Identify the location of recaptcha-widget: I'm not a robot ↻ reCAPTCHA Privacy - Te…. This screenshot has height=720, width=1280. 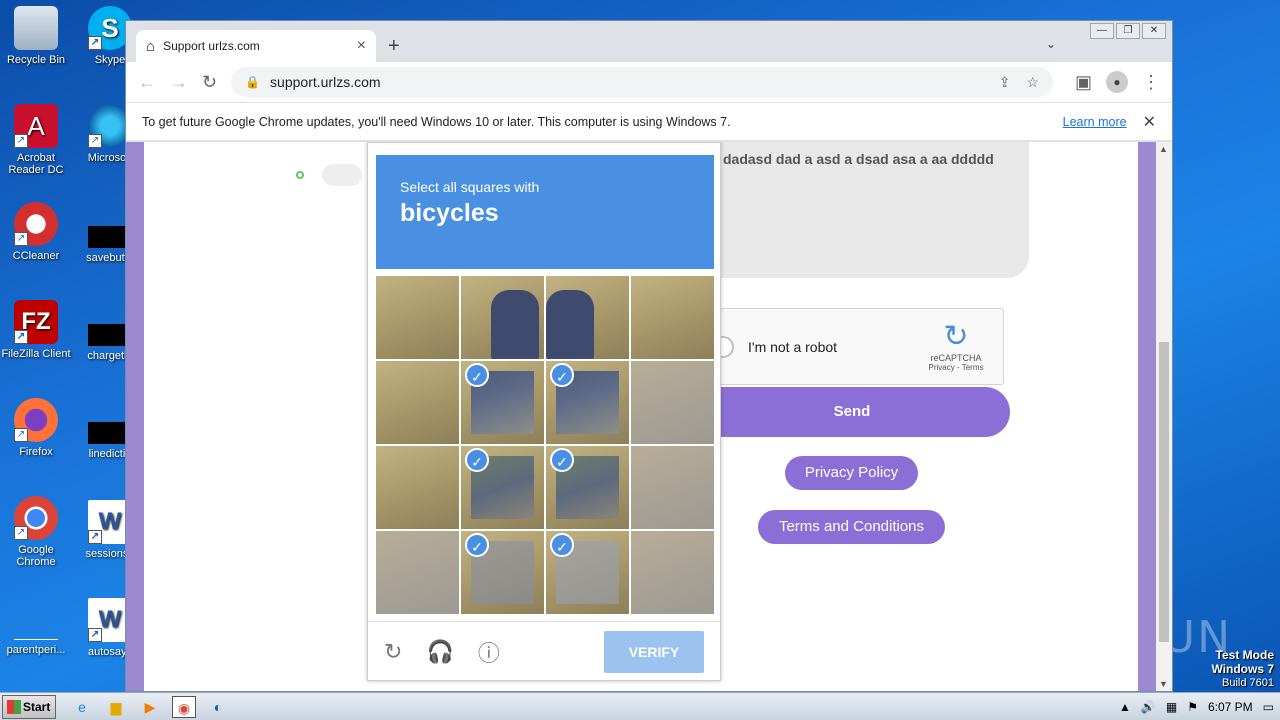
(851, 346).